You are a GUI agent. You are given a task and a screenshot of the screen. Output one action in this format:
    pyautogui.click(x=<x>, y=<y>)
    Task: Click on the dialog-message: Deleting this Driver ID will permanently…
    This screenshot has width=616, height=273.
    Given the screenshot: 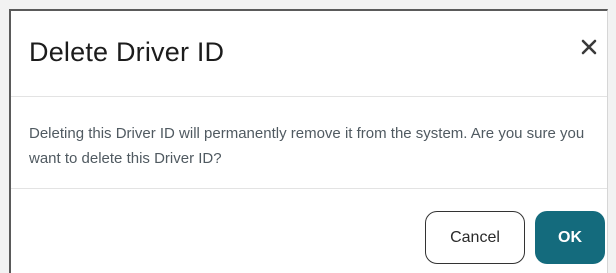 What is the action you would take?
    pyautogui.click(x=307, y=146)
    